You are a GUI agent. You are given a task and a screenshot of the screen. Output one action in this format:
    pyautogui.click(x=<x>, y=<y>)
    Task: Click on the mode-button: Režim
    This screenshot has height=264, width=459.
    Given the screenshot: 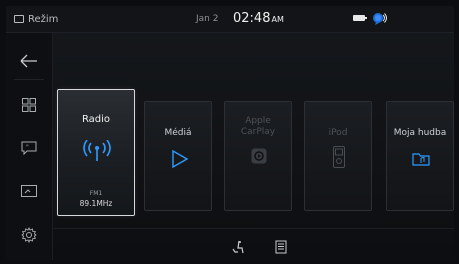 What is the action you would take?
    pyautogui.click(x=36, y=19)
    